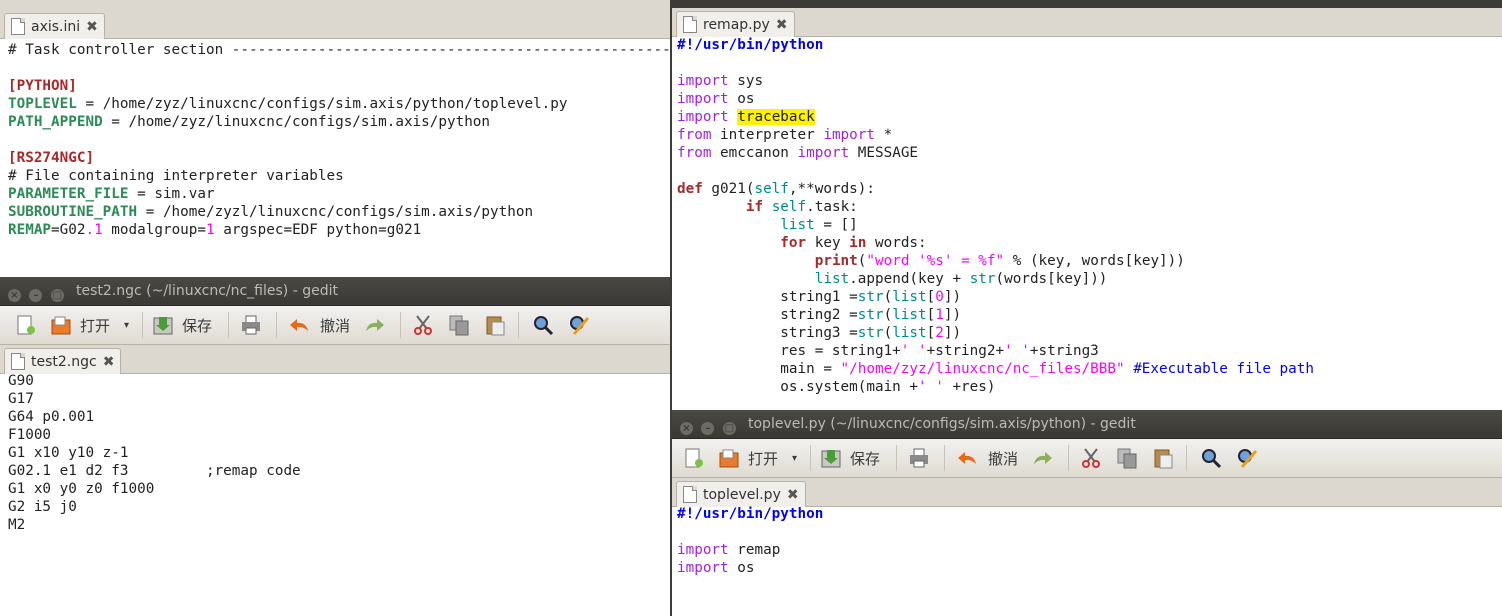 The image size is (1502, 616). I want to click on tab-toplevel-py: toplevel.py ✖, so click(741, 494).